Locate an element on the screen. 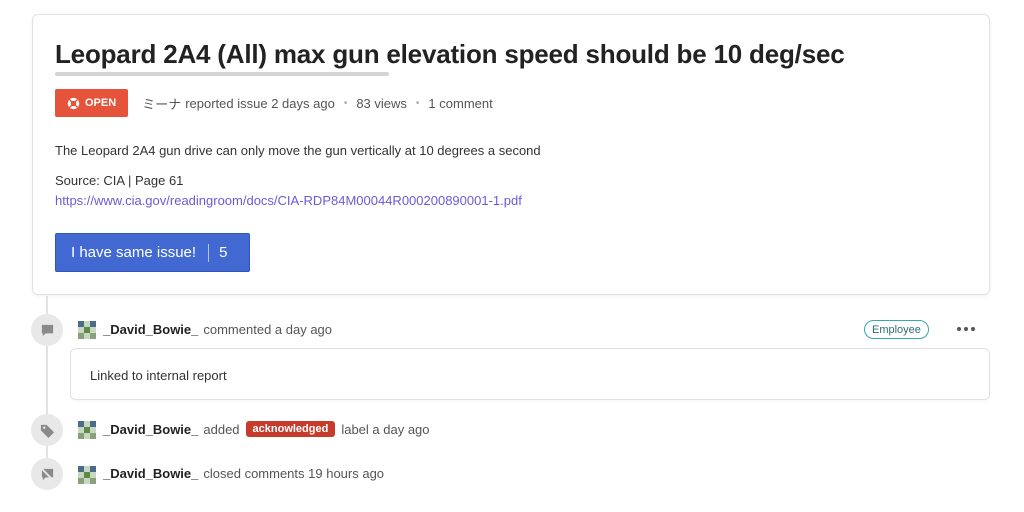 The height and width of the screenshot is (512, 1024). reported-text: reported issue 2 days ago is located at coordinates (260, 103).